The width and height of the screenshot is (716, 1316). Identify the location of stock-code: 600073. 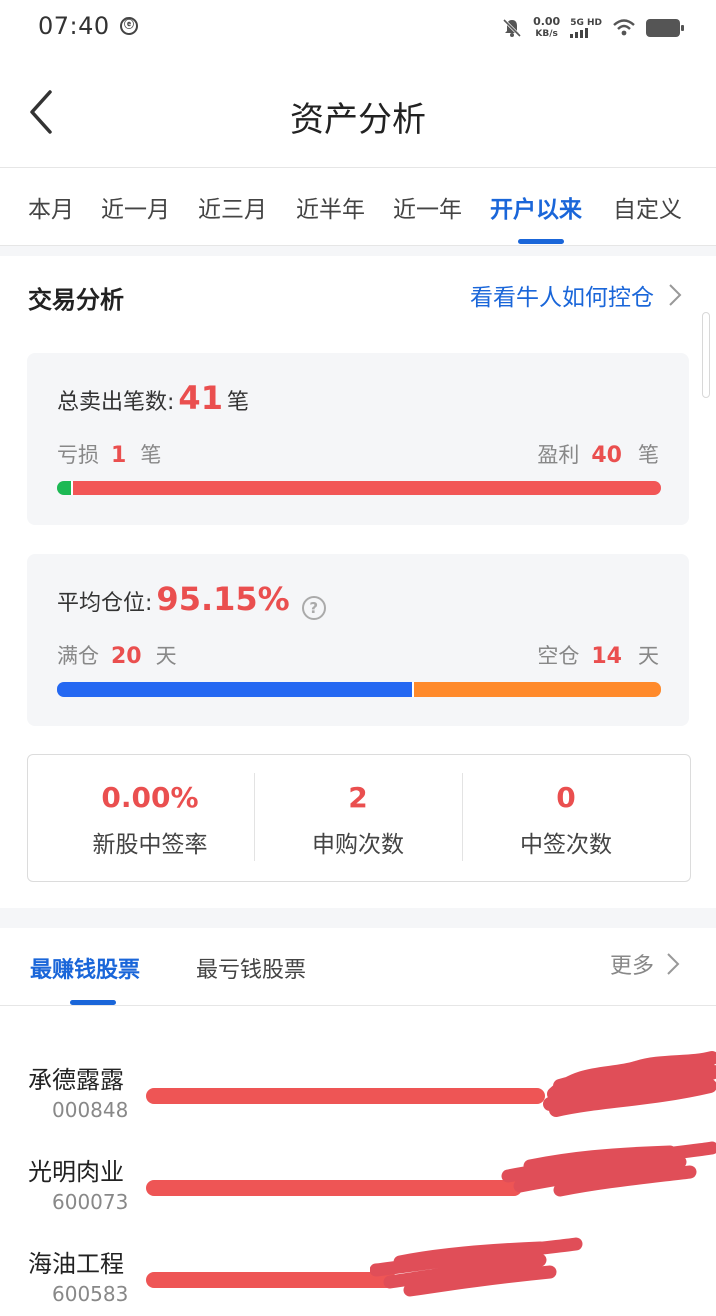
(90, 1202).